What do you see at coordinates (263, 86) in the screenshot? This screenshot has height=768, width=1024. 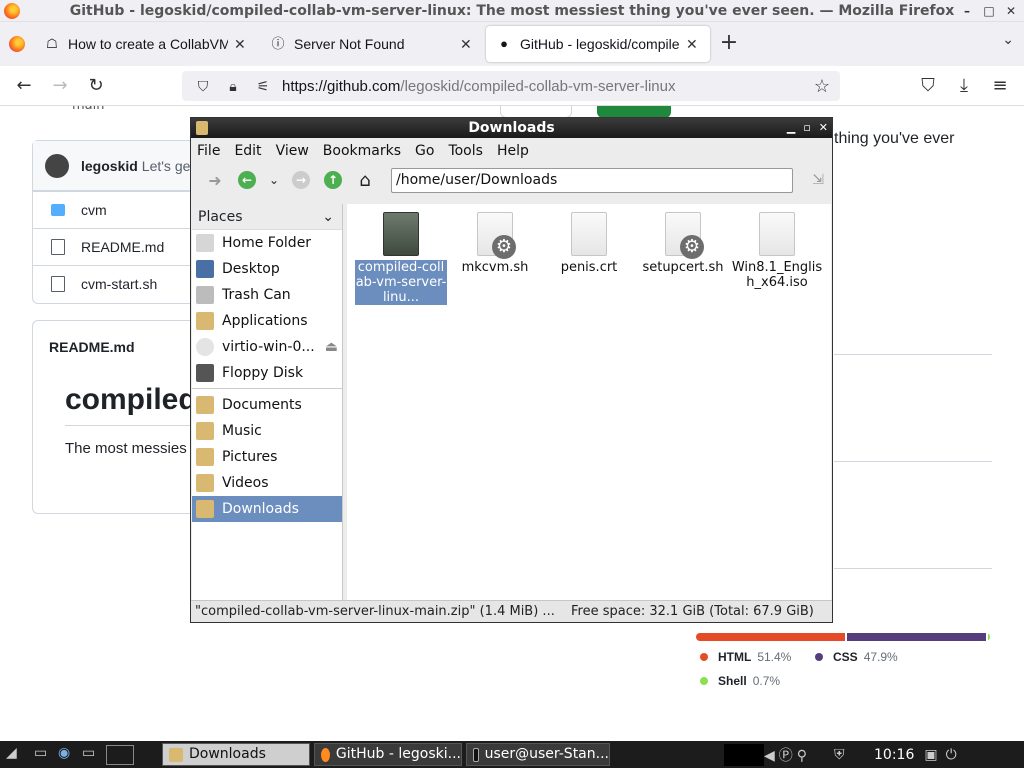 I see `permissions-icon: ⚟` at bounding box center [263, 86].